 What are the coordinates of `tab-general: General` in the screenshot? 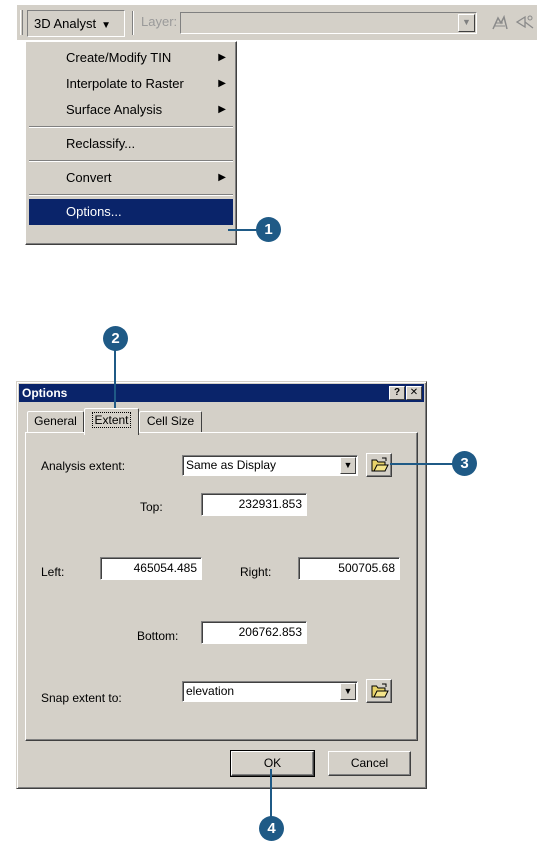 It's located at (55, 421).